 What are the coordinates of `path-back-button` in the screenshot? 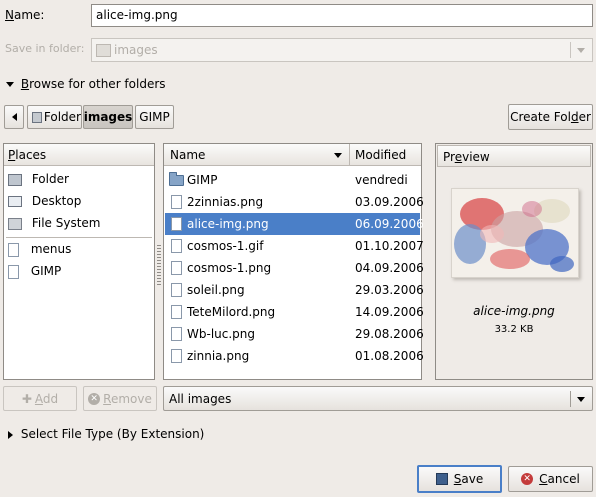 It's located at (14, 117).